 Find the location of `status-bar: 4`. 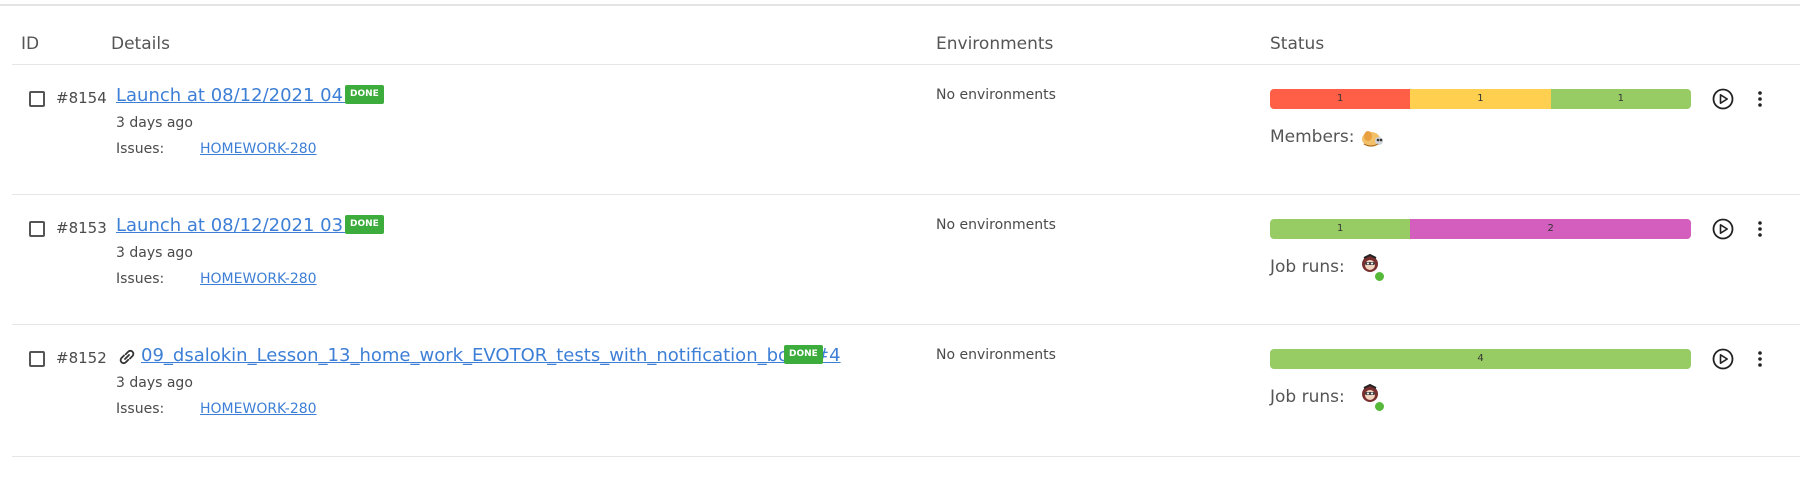

status-bar: 4 is located at coordinates (1480, 359).